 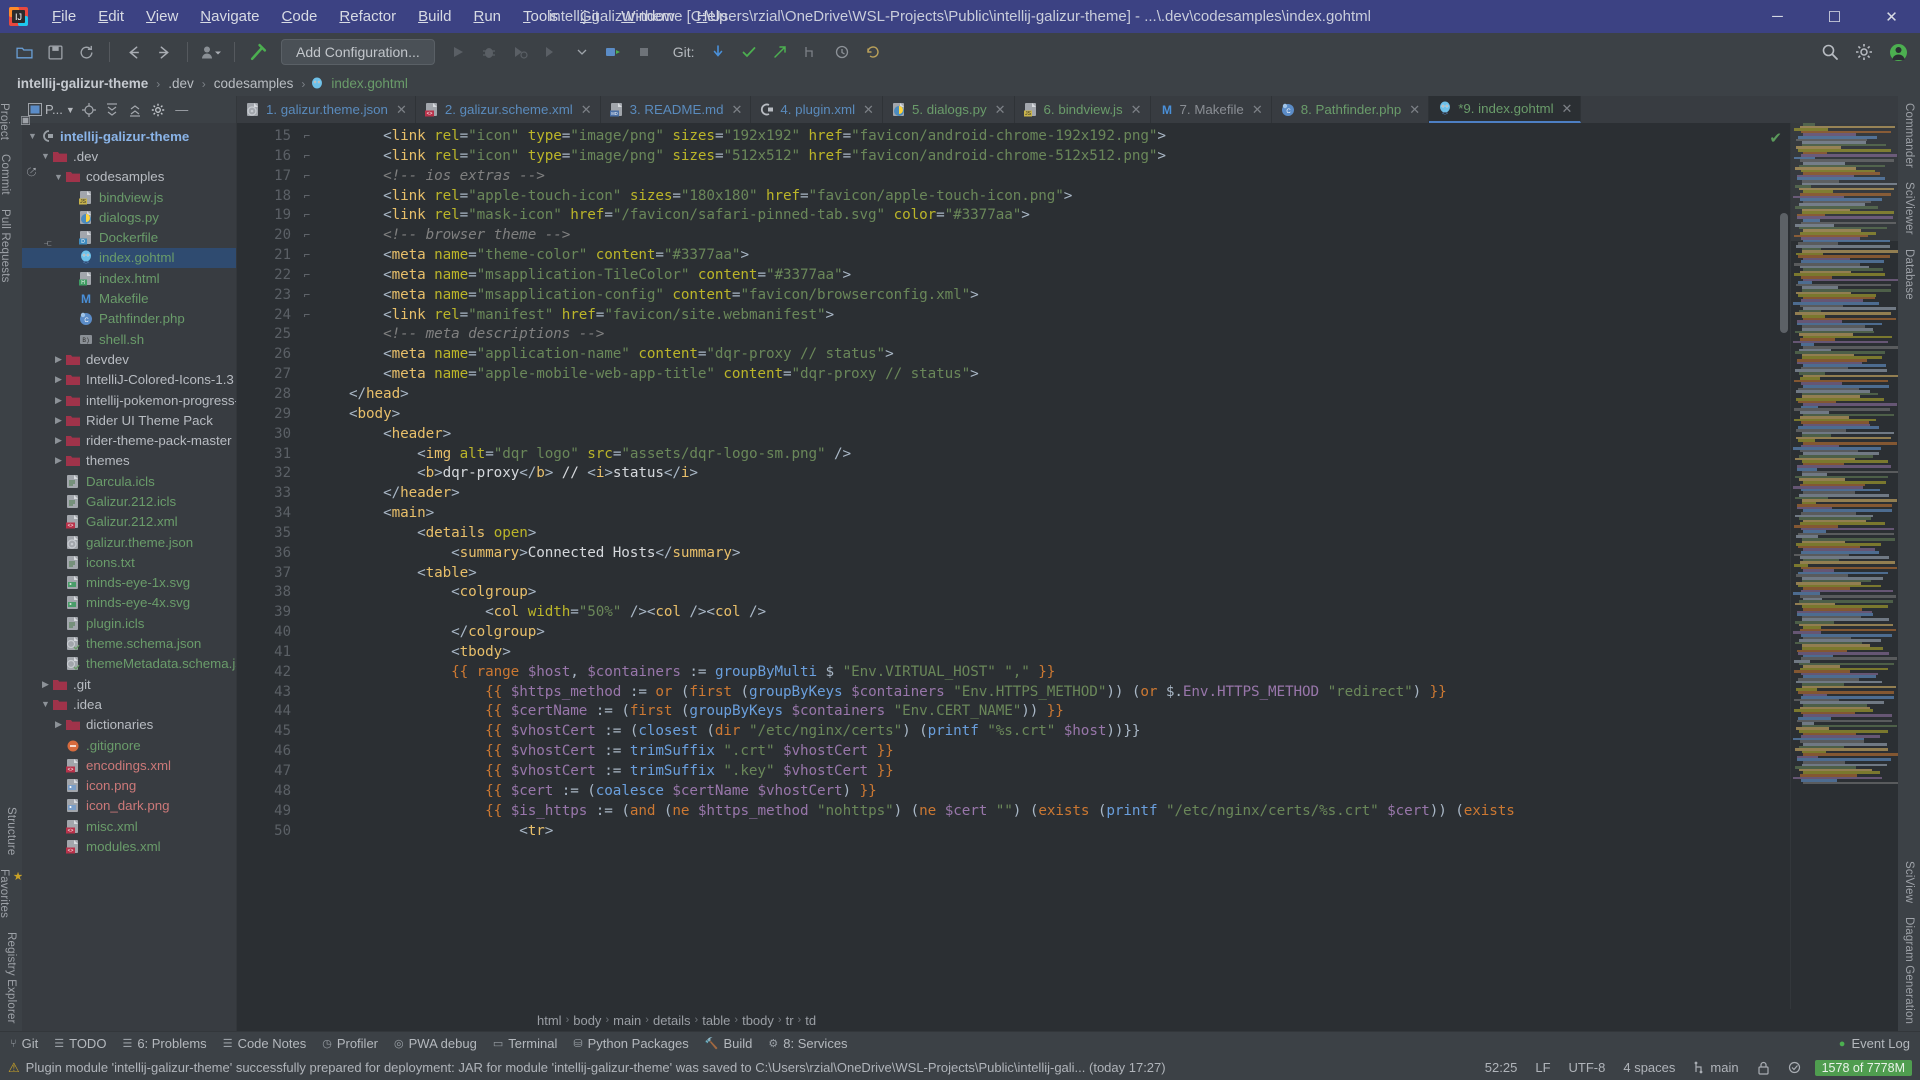 What do you see at coordinates (1649, 1067) in the screenshot?
I see `indent-setting: 4 spaces` at bounding box center [1649, 1067].